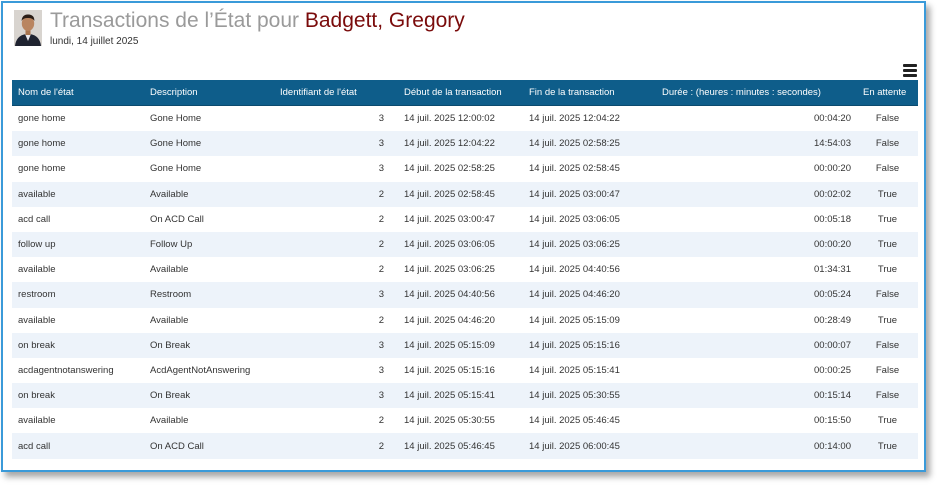 Image resolution: width=937 pixels, height=485 pixels. I want to click on cell-state-name: on break, so click(36, 396).